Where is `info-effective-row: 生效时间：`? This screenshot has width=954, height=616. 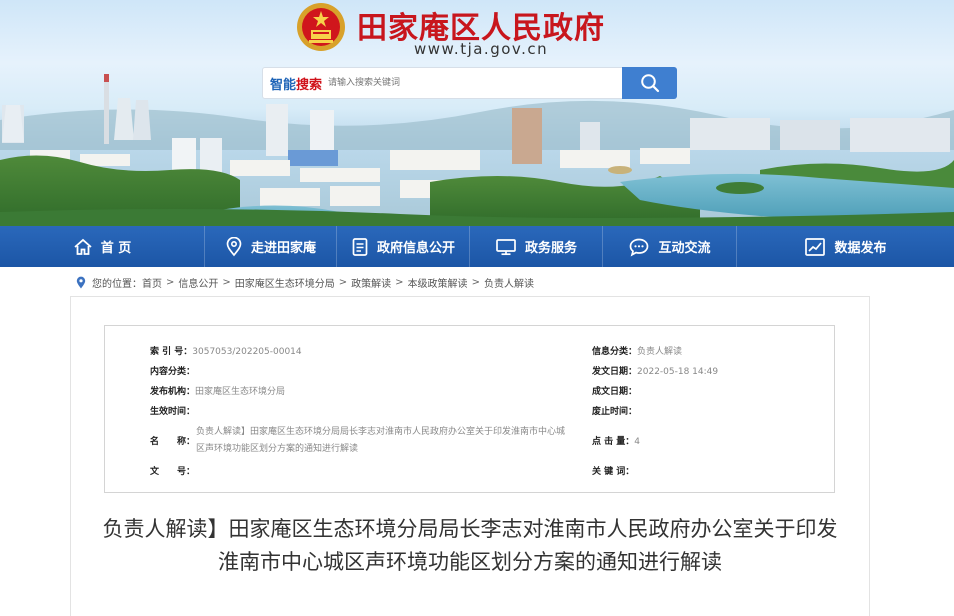
info-effective-row: 生效时间： is located at coordinates (172, 410).